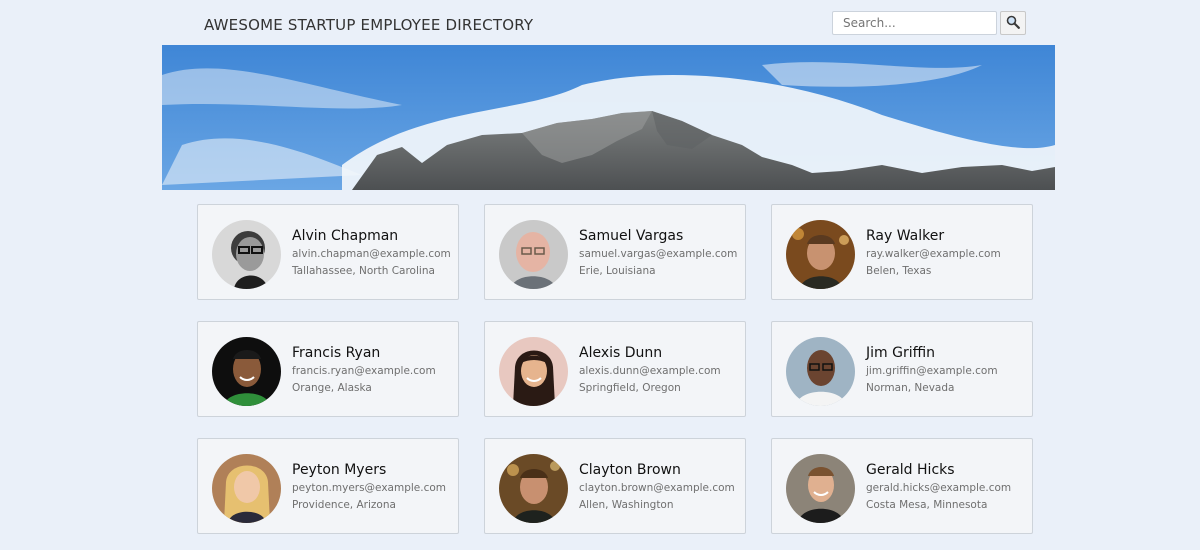 This screenshot has height=550, width=1200. I want to click on search-button, so click(1013, 23).